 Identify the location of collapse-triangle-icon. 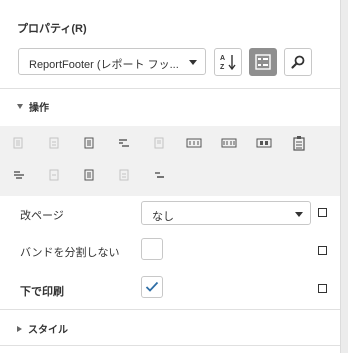
(20, 106).